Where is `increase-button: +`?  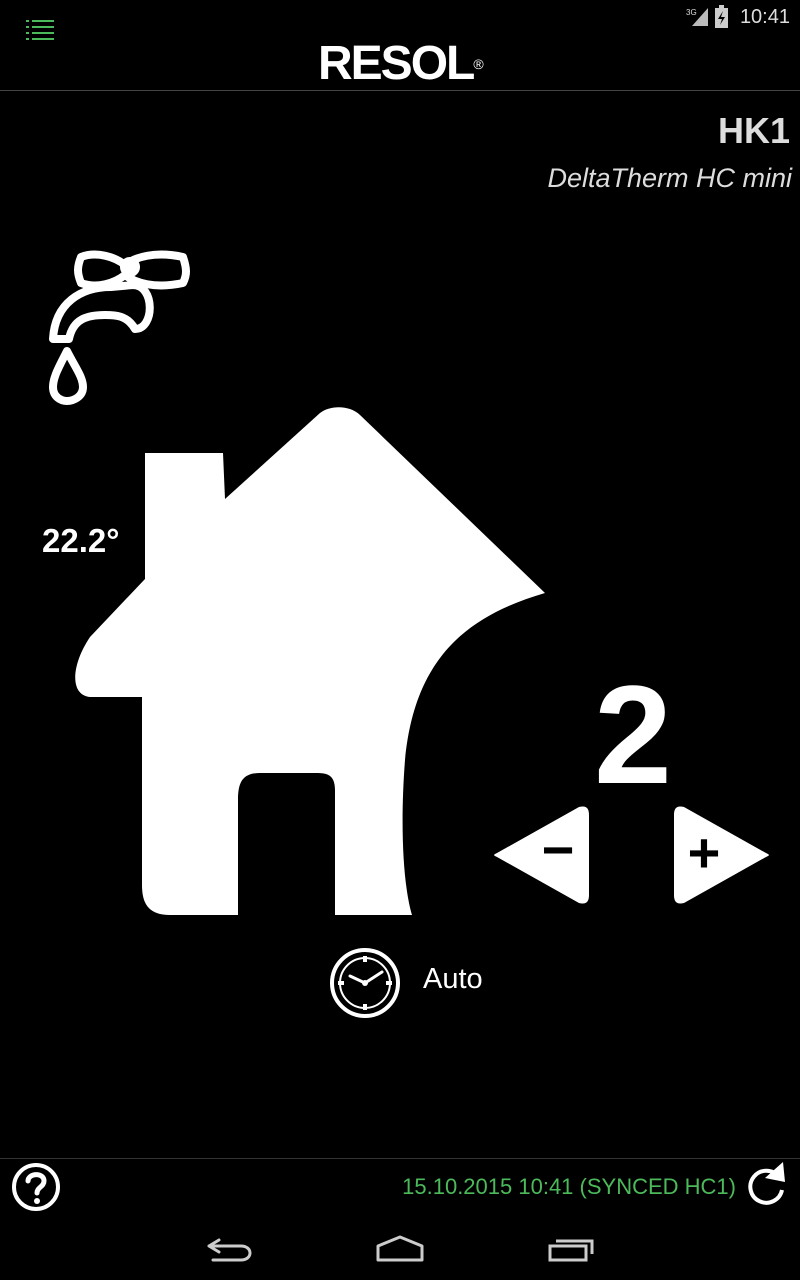
increase-button: + is located at coordinates (721, 855).